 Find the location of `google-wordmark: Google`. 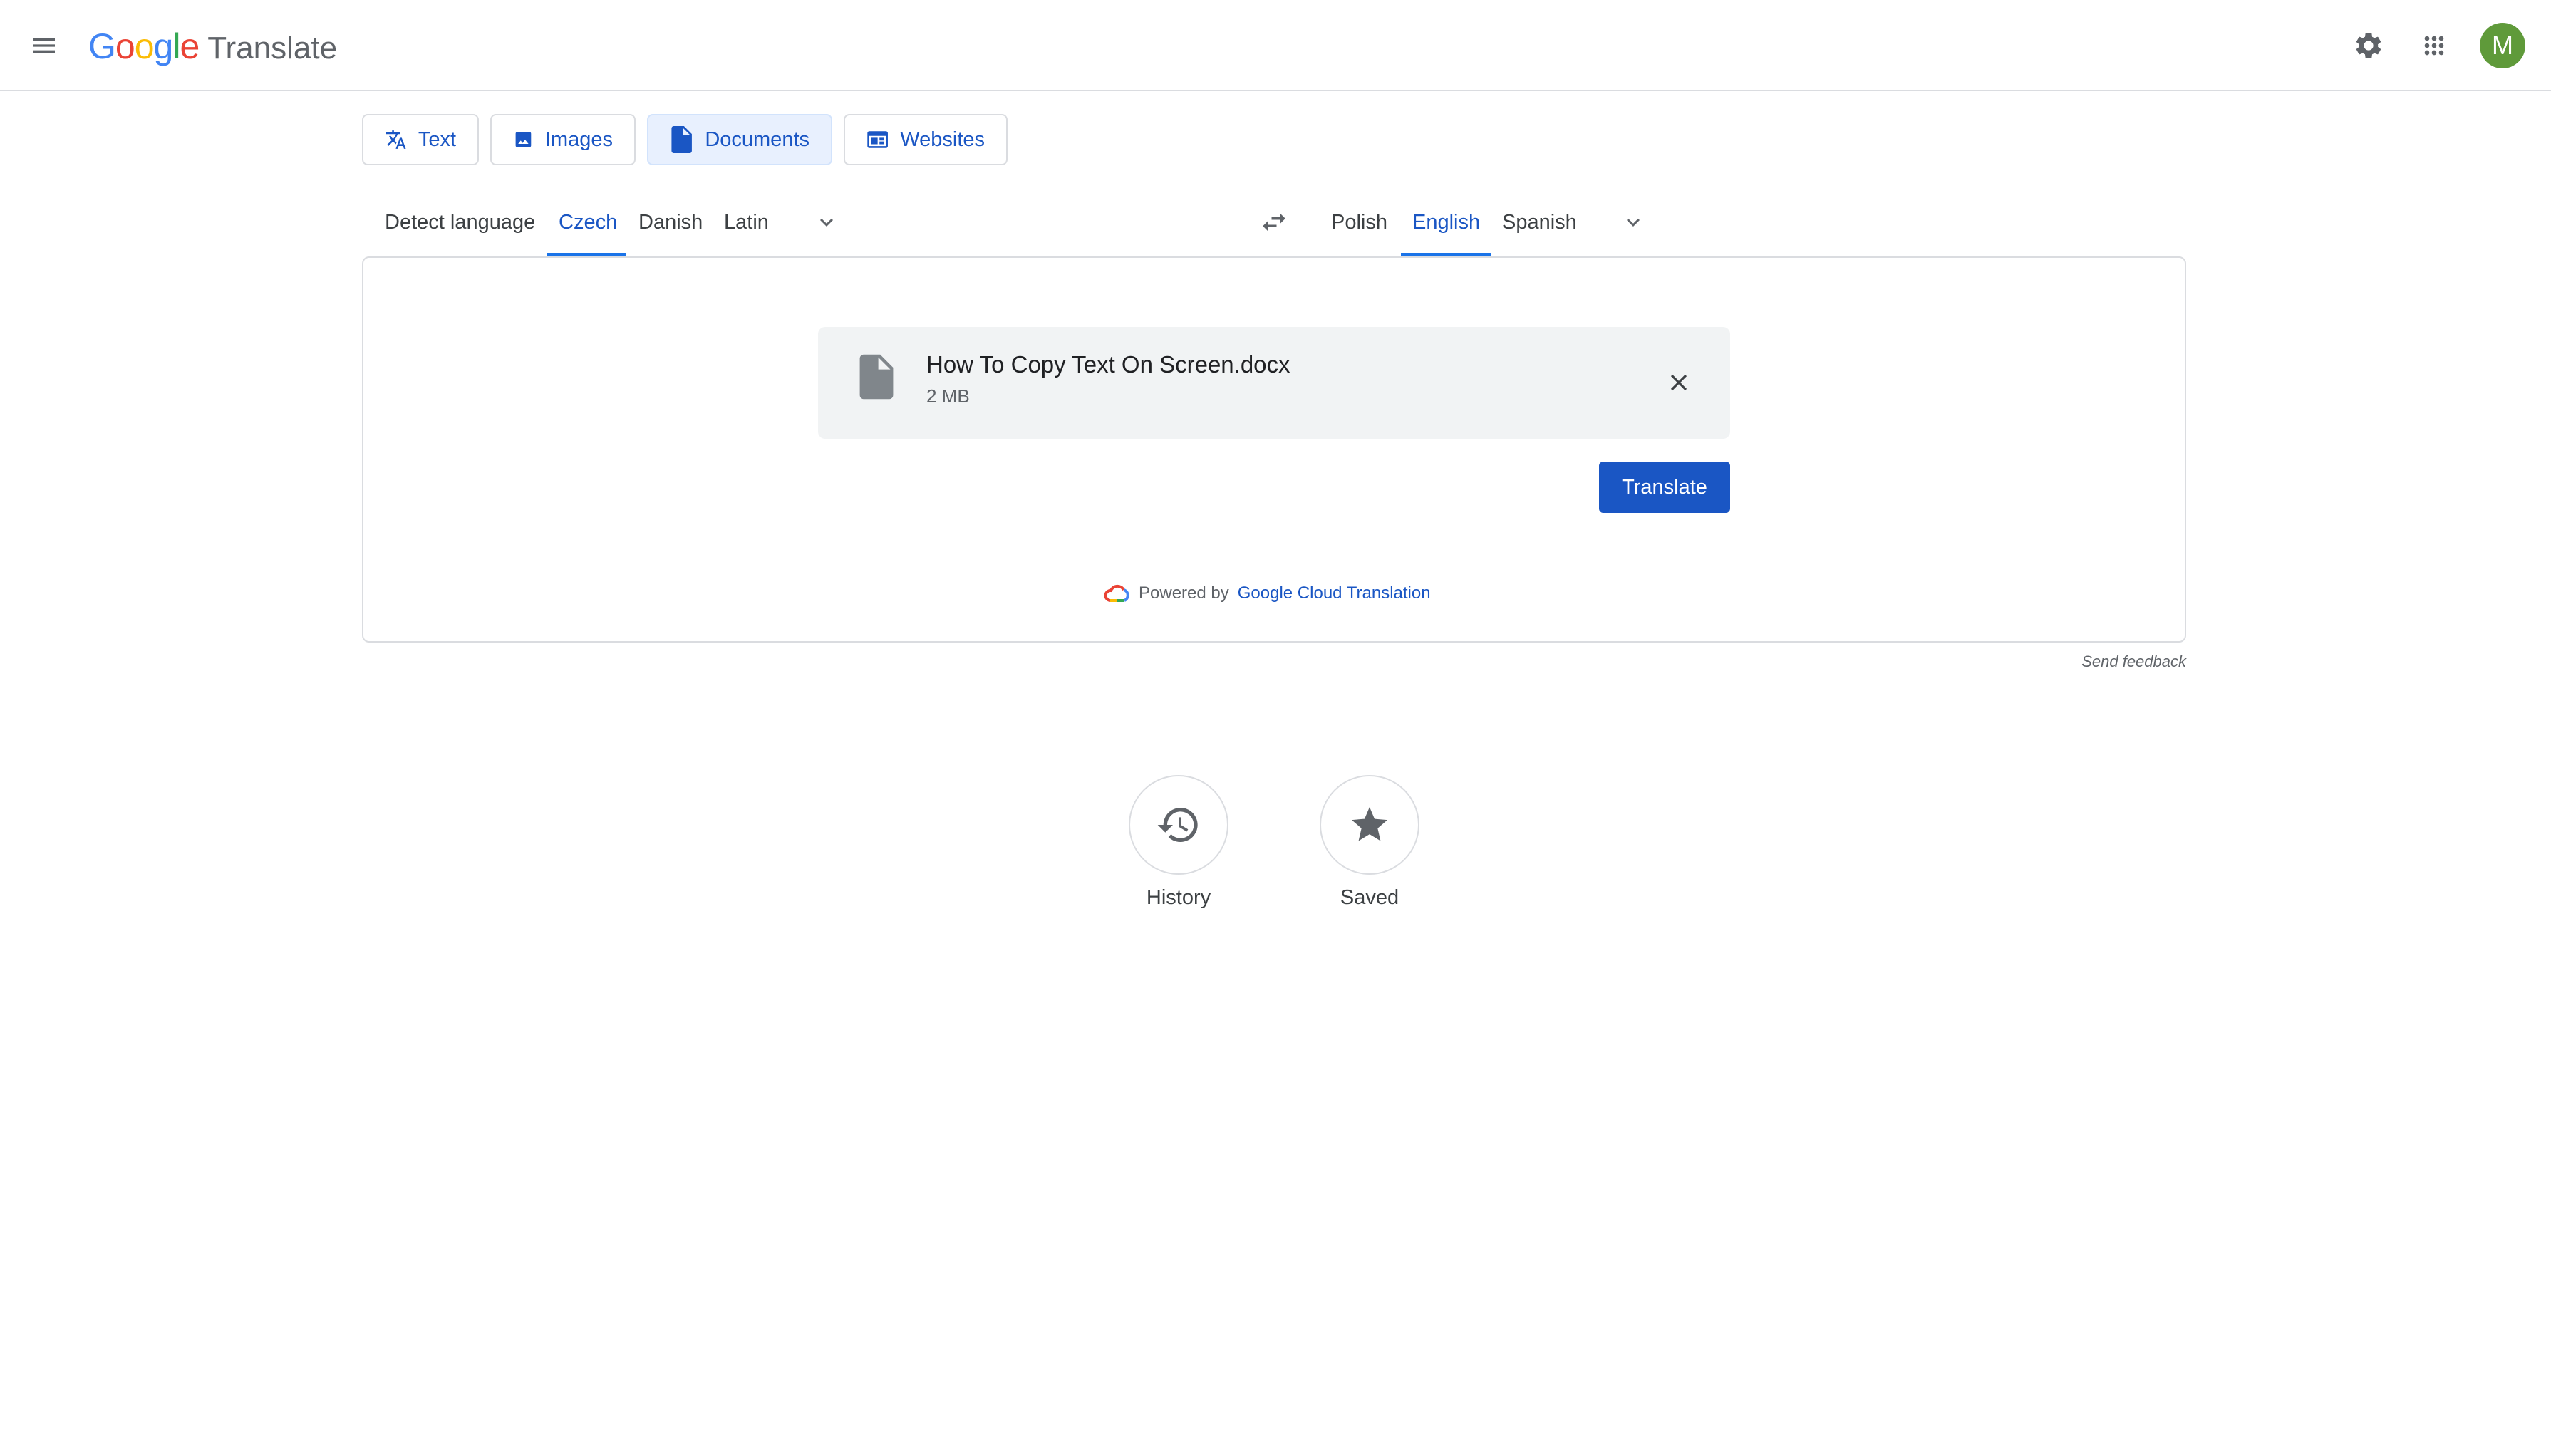

google-wordmark: Google is located at coordinates (144, 46).